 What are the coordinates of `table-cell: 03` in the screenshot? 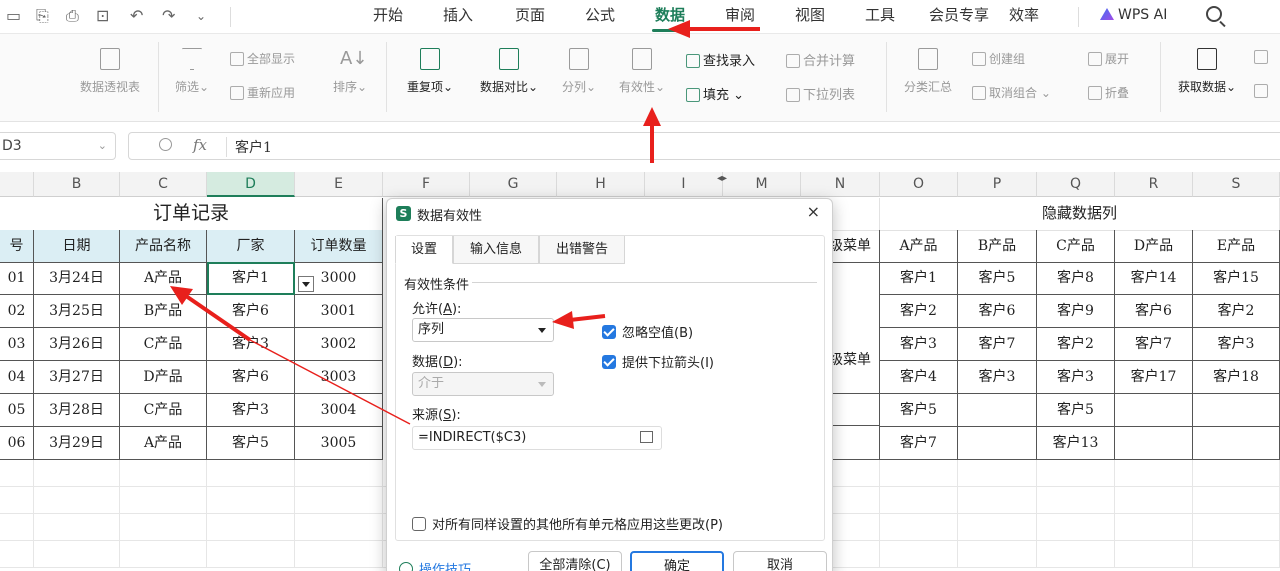 It's located at (17, 344).